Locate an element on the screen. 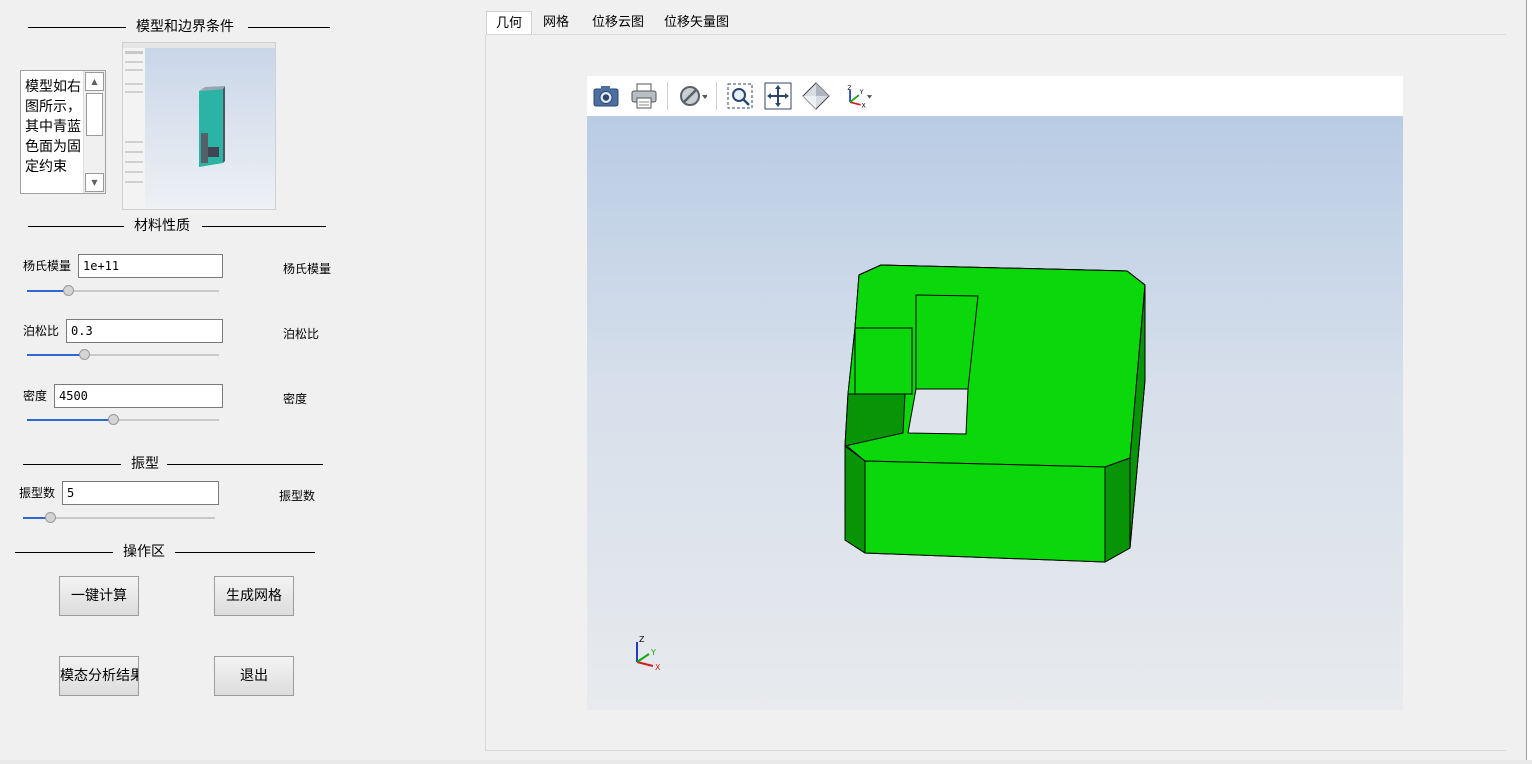 The image size is (1532, 764). model-right-bevel-face is located at coordinates (1117, 510).